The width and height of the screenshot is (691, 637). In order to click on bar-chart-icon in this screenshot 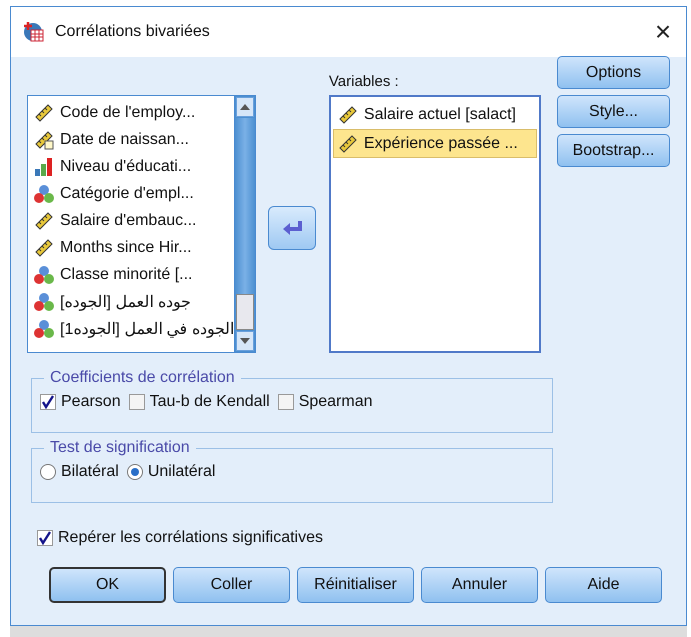, I will do `click(44, 166)`.